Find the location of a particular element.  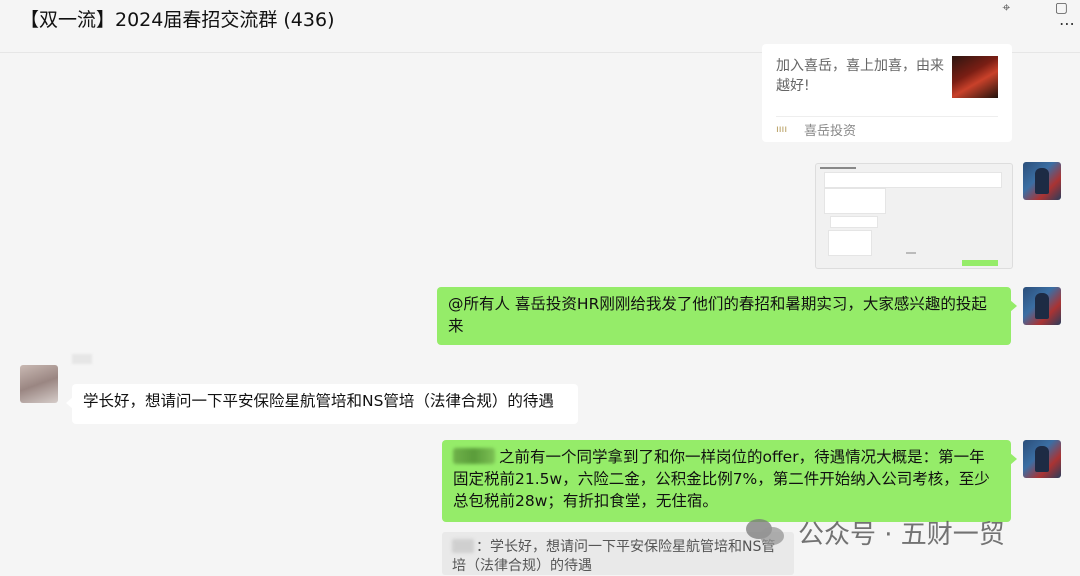

card-source-name: 喜岳投资 is located at coordinates (830, 131).